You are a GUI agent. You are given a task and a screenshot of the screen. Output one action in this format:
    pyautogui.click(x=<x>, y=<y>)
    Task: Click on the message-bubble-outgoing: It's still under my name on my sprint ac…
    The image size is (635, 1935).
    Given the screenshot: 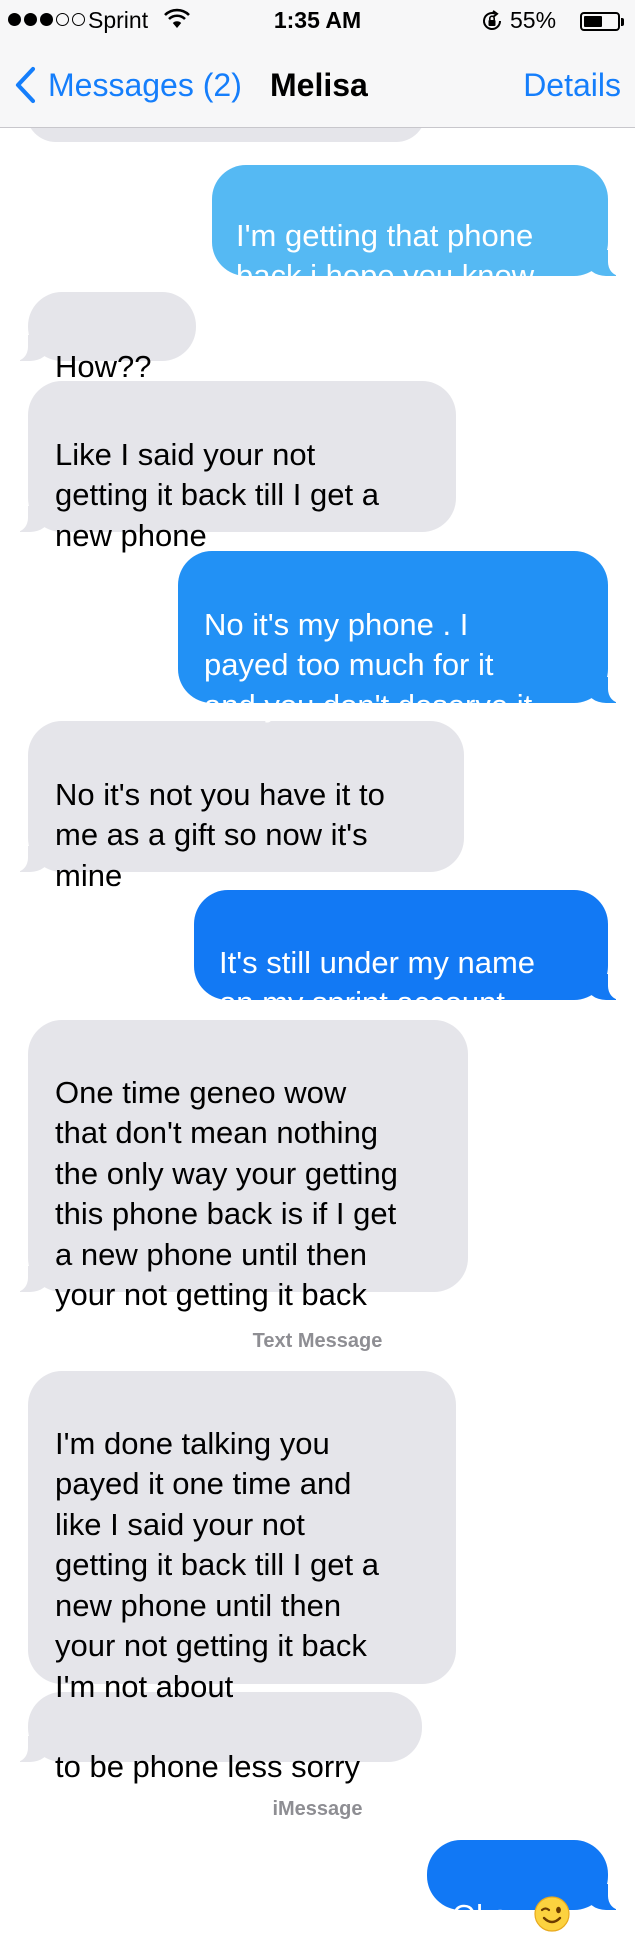 What is the action you would take?
    pyautogui.click(x=411, y=955)
    